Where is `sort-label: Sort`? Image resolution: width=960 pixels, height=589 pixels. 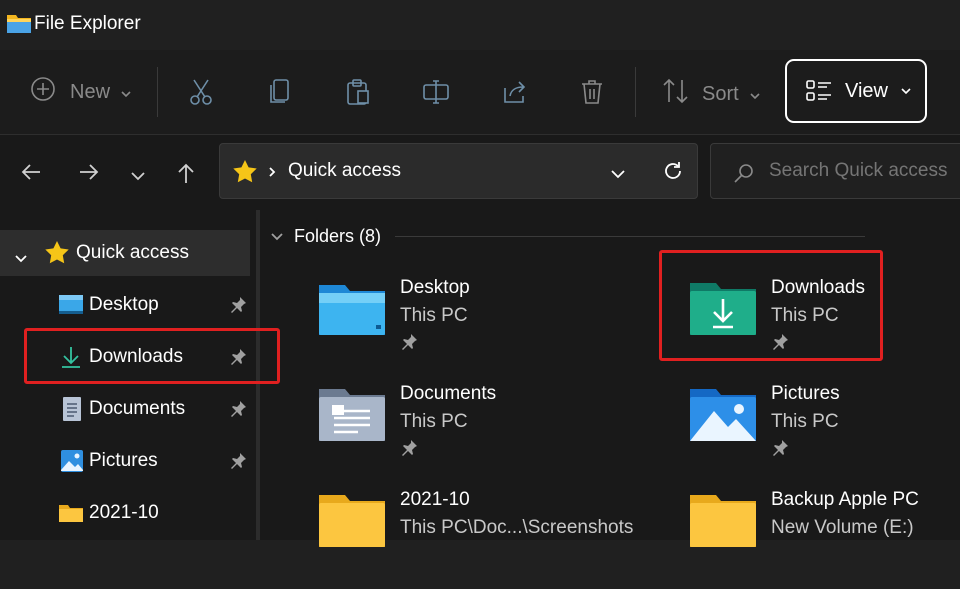 sort-label: Sort is located at coordinates (720, 93).